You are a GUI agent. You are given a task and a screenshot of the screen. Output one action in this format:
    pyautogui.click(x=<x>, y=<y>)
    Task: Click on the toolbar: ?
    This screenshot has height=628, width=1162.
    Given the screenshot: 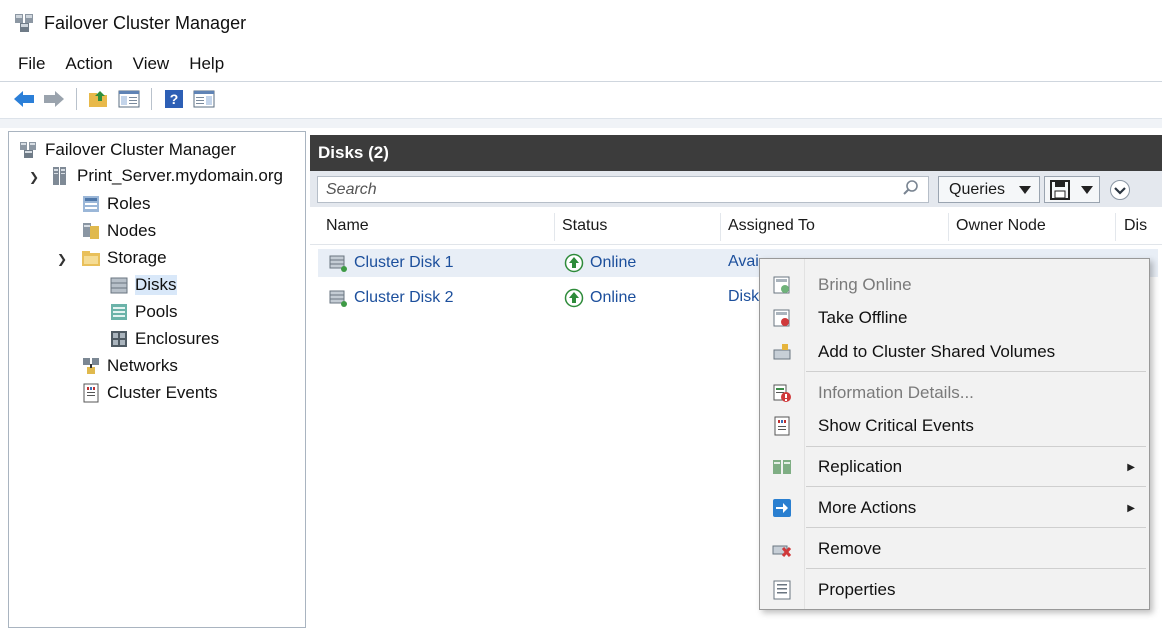 What is the action you would take?
    pyautogui.click(x=108, y=99)
    